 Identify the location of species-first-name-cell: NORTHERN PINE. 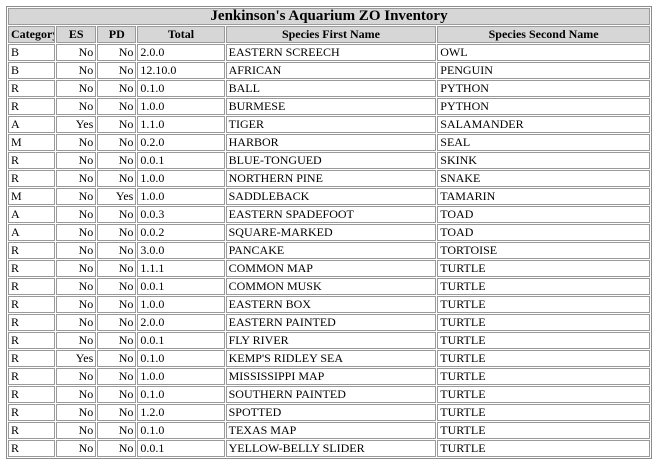
(331, 178).